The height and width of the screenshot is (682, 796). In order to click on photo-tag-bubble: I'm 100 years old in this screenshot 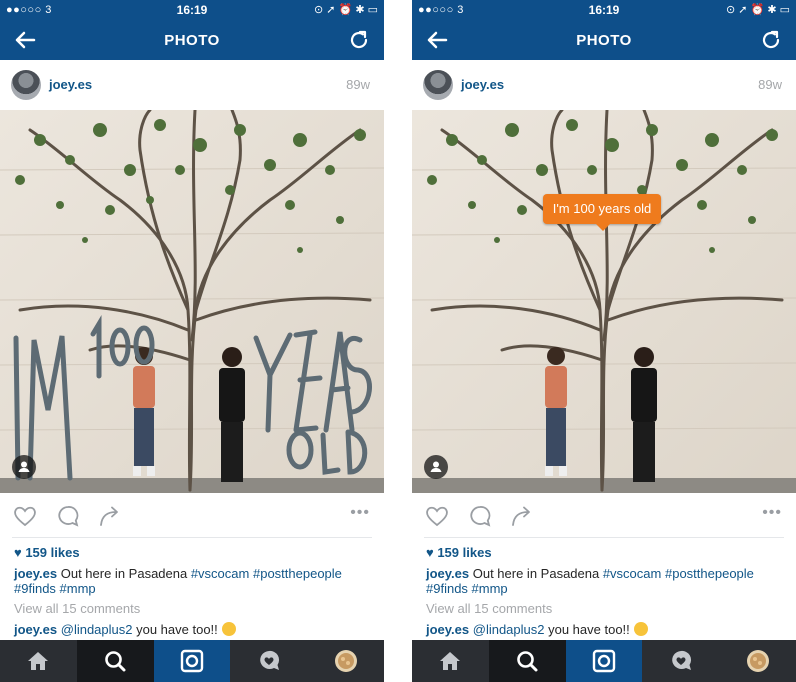, I will do `click(602, 212)`.